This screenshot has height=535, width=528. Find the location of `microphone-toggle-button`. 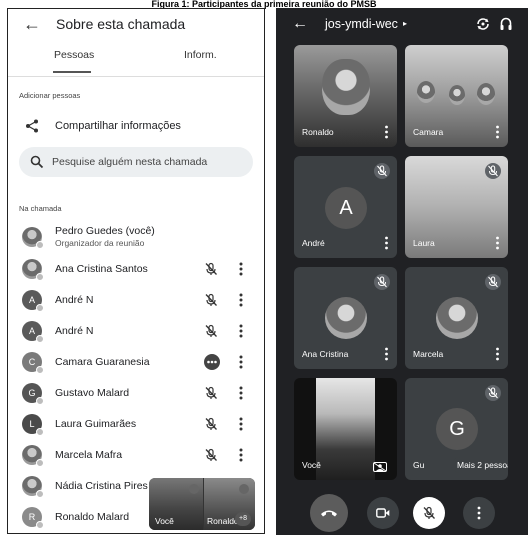

microphone-toggle-button is located at coordinates (429, 513).